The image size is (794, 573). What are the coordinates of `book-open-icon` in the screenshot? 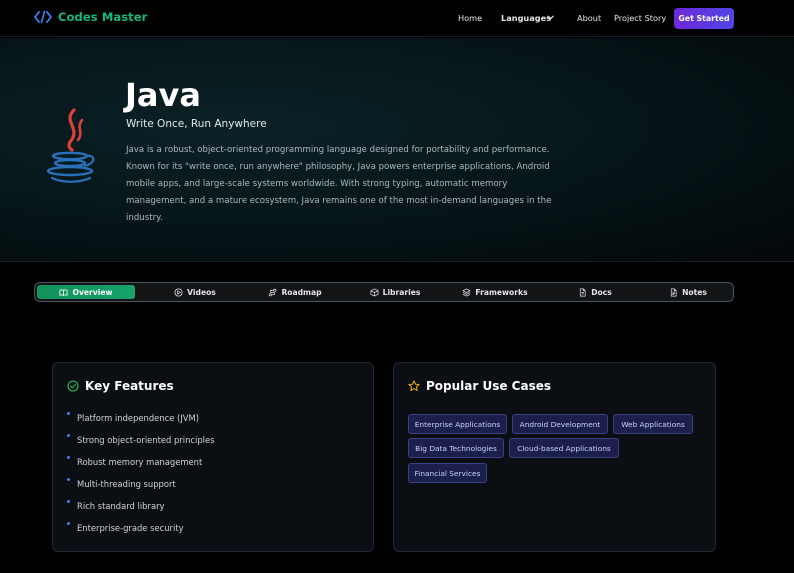 It's located at (63, 292).